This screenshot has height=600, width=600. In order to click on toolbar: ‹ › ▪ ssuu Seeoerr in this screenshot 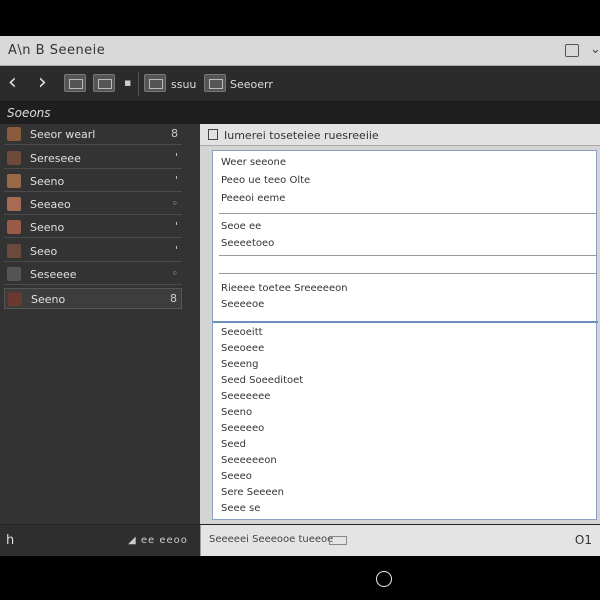, I will do `click(300, 84)`.